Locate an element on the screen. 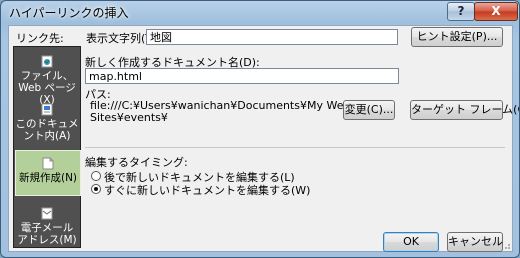 The image size is (520, 258). cancel-button: キャンセル is located at coordinates (475, 242).